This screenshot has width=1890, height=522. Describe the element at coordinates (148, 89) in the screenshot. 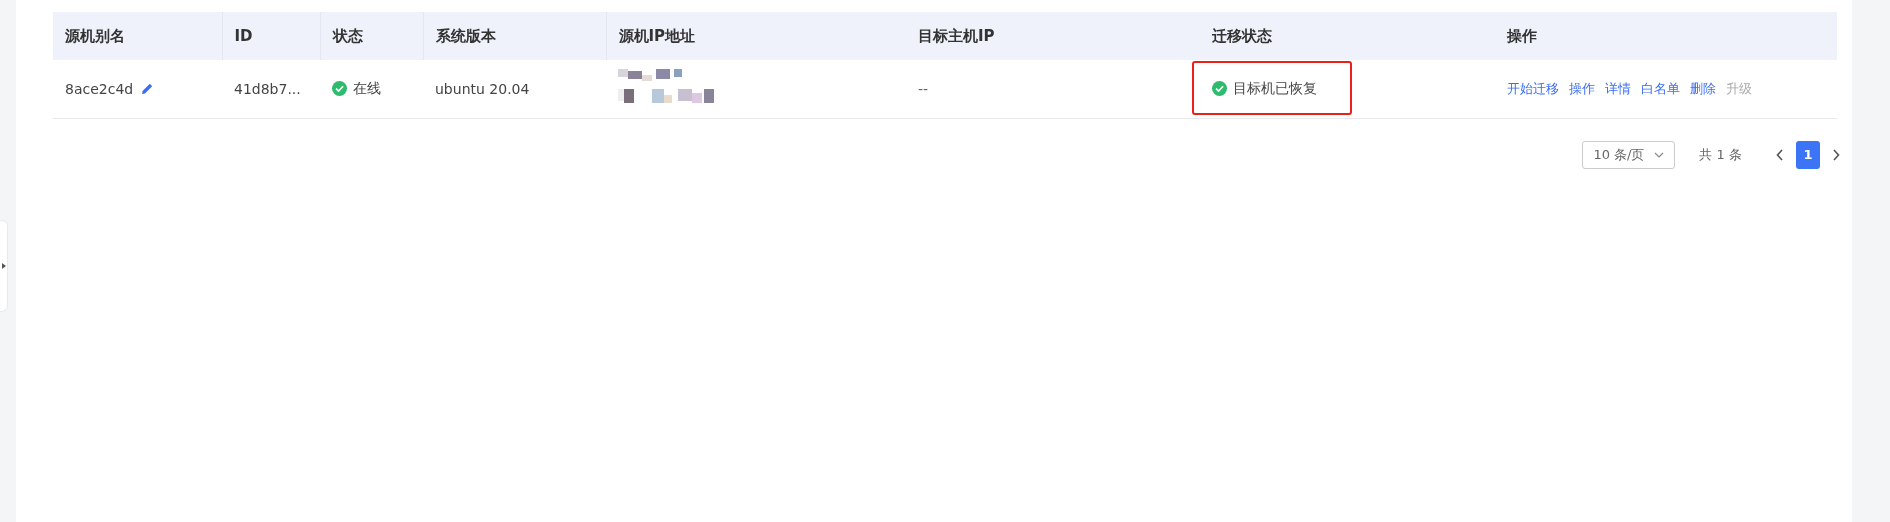

I see `pencil-icon` at that location.